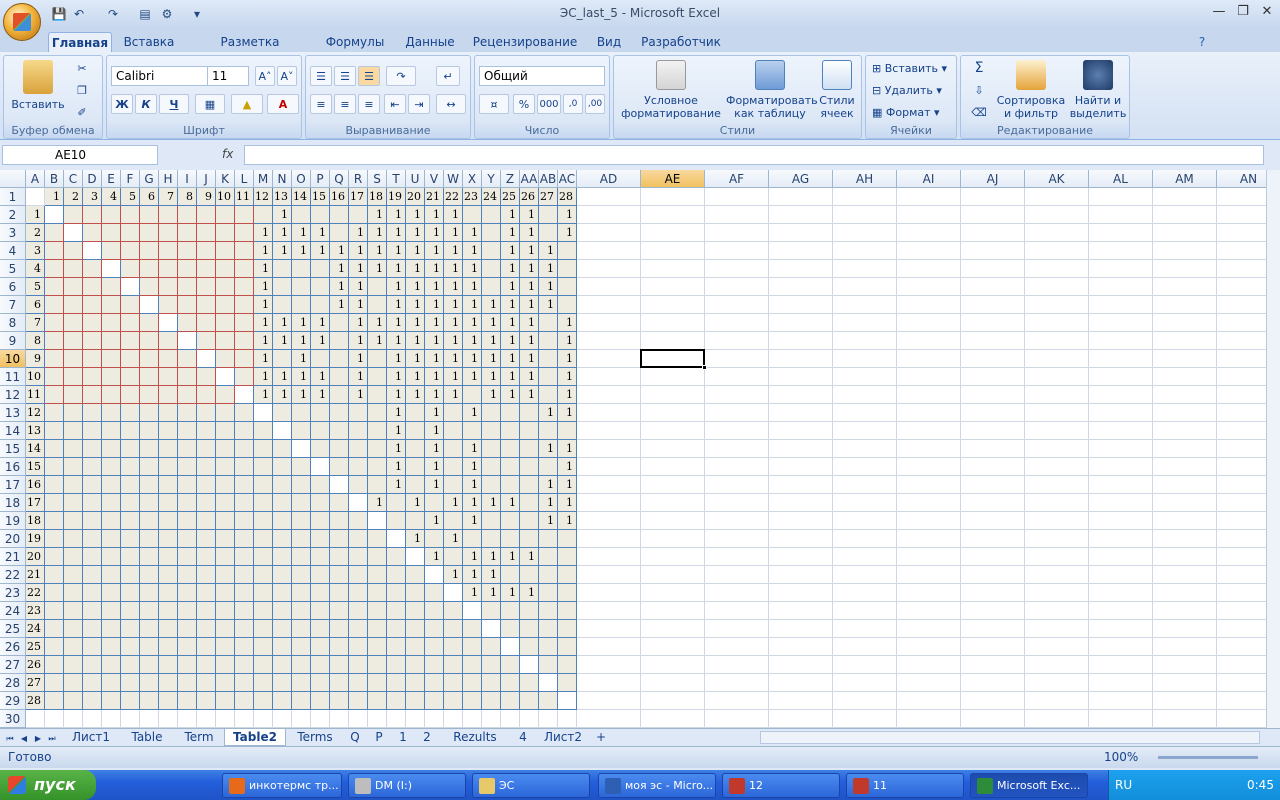 The image size is (1280, 800). What do you see at coordinates (358, 341) in the screenshot?
I see `cell-R9: 1` at bounding box center [358, 341].